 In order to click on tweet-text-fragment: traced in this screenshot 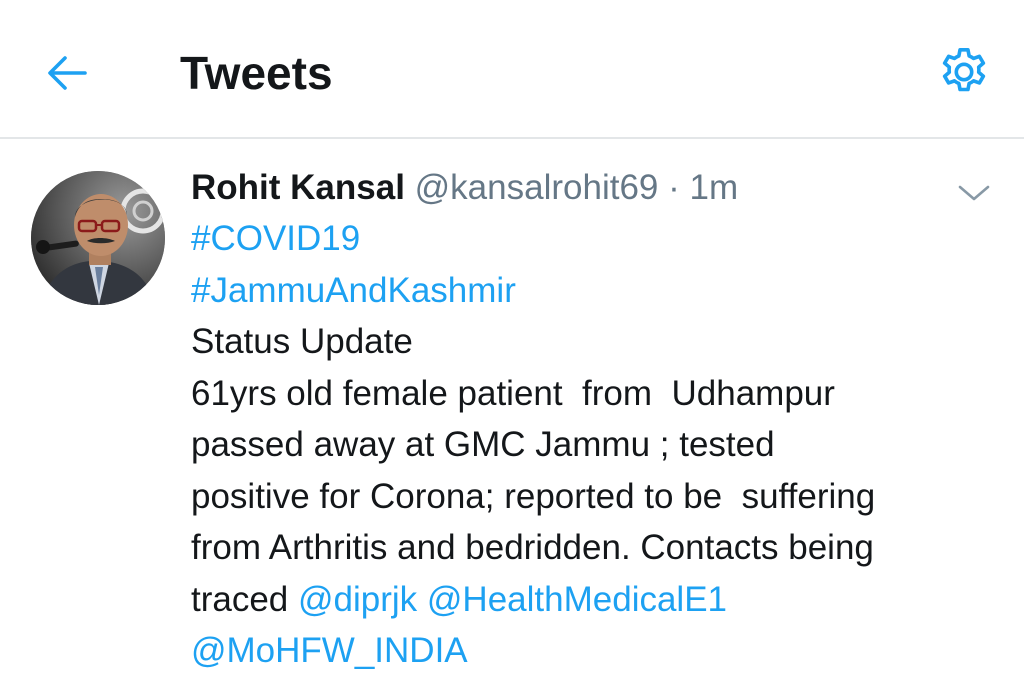, I will do `click(244, 599)`.